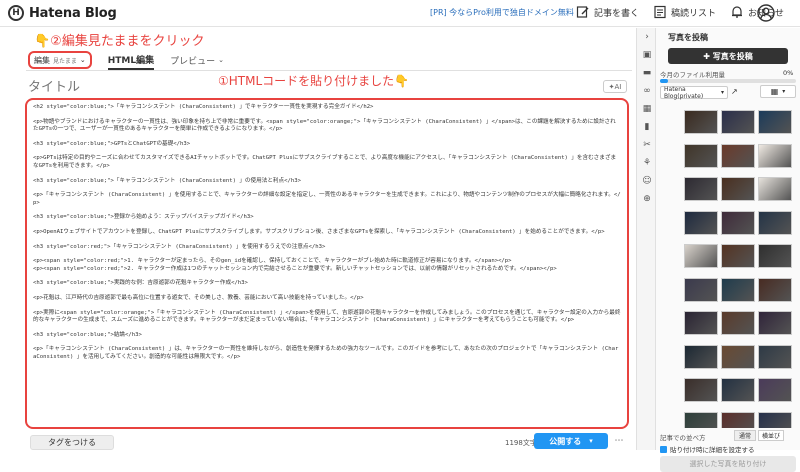 This screenshot has height=472, width=800. I want to click on promo-link: [PR] 今ならPro利用で独自ドメイン無料, so click(502, 12).